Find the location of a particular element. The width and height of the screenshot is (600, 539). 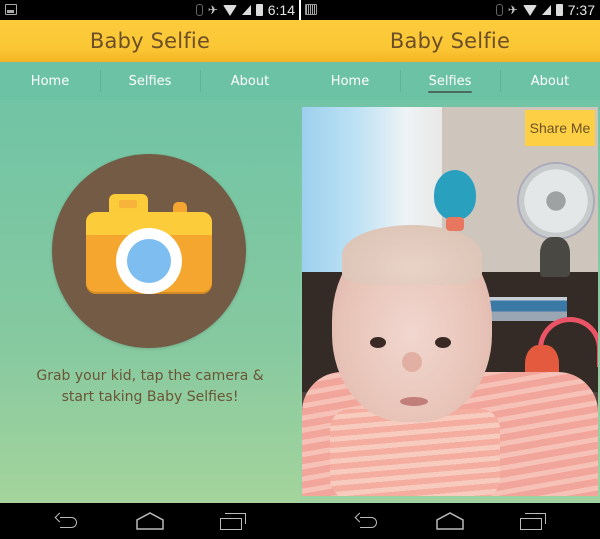

share-button-label: Share Me is located at coordinates (560, 128).